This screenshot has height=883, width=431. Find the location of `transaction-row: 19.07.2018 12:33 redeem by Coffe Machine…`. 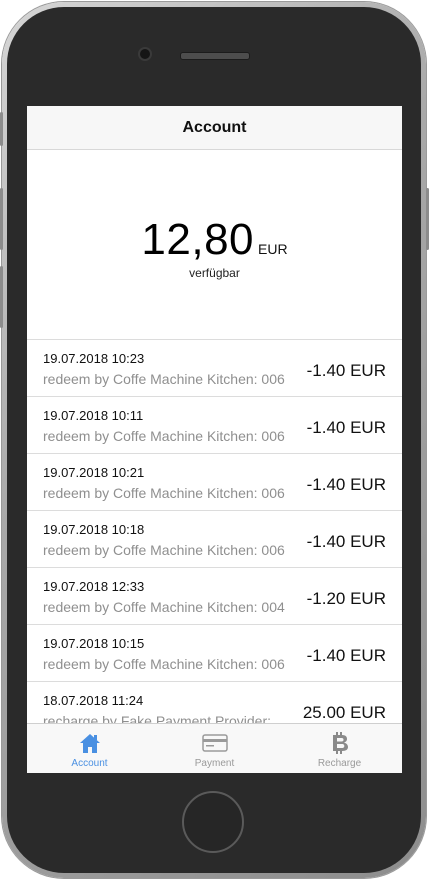

transaction-row: 19.07.2018 12:33 redeem by Coffe Machine… is located at coordinates (214, 596).